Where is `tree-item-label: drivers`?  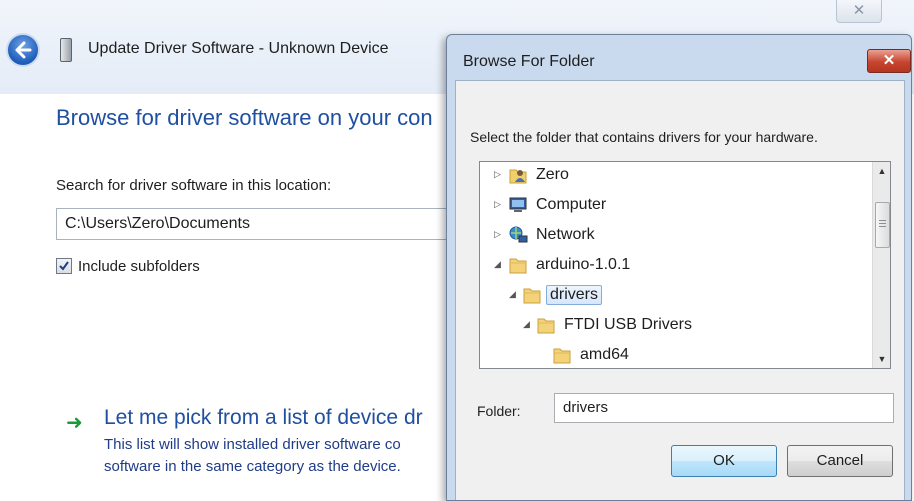
tree-item-label: drivers is located at coordinates (574, 295).